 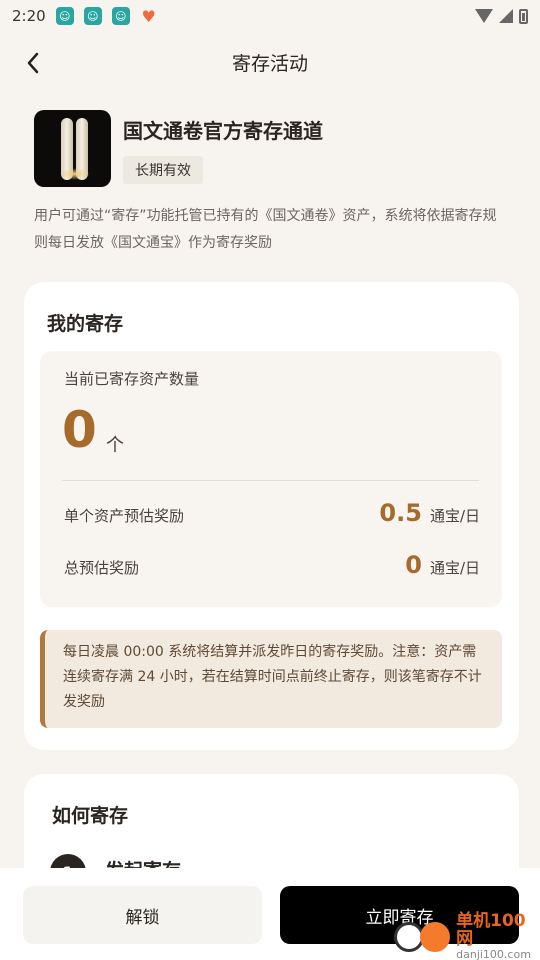 What do you see at coordinates (29, 16) in the screenshot?
I see `status-time: 2:20` at bounding box center [29, 16].